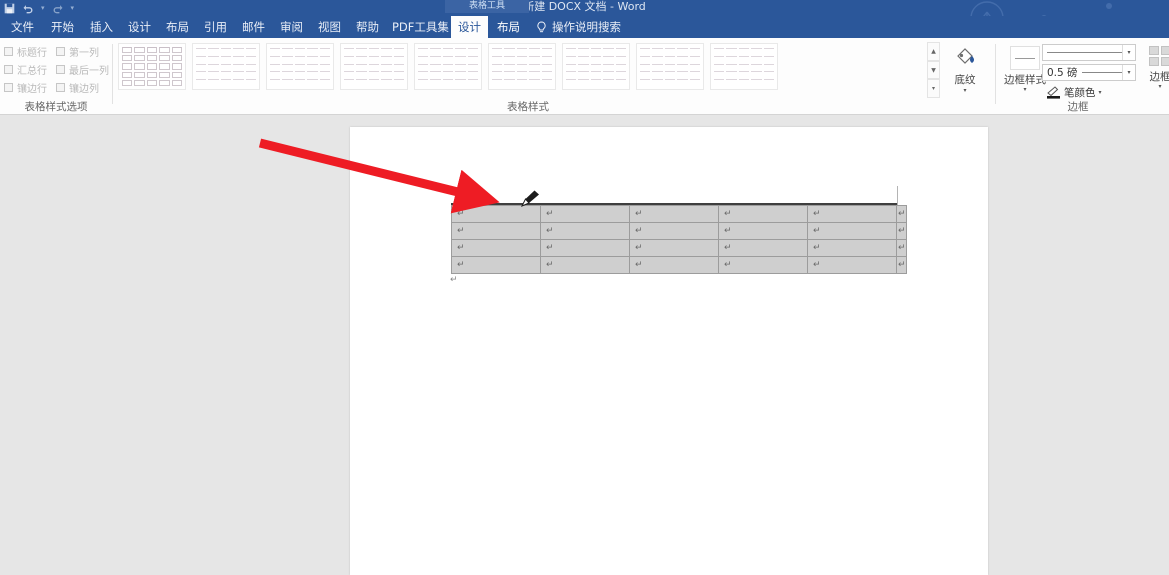 The image size is (1169, 575). What do you see at coordinates (101, 27) in the screenshot?
I see `ribbon-tab-2: 插入` at bounding box center [101, 27].